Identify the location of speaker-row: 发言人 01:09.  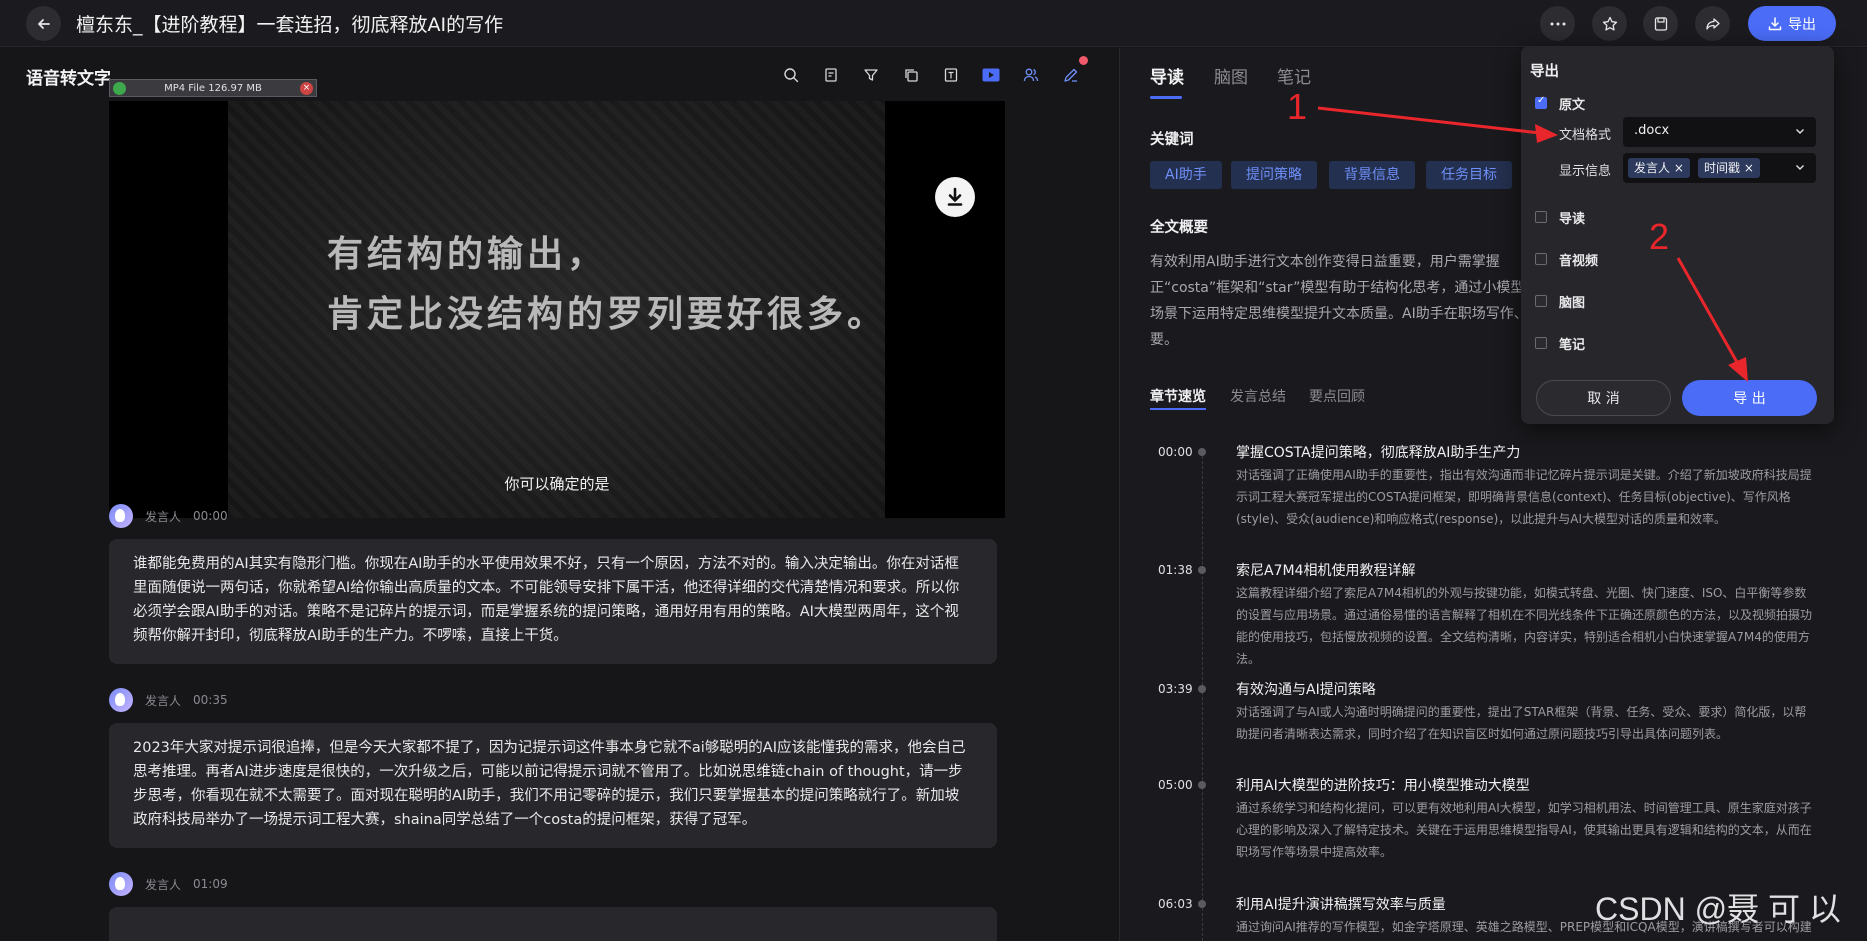
(168, 884).